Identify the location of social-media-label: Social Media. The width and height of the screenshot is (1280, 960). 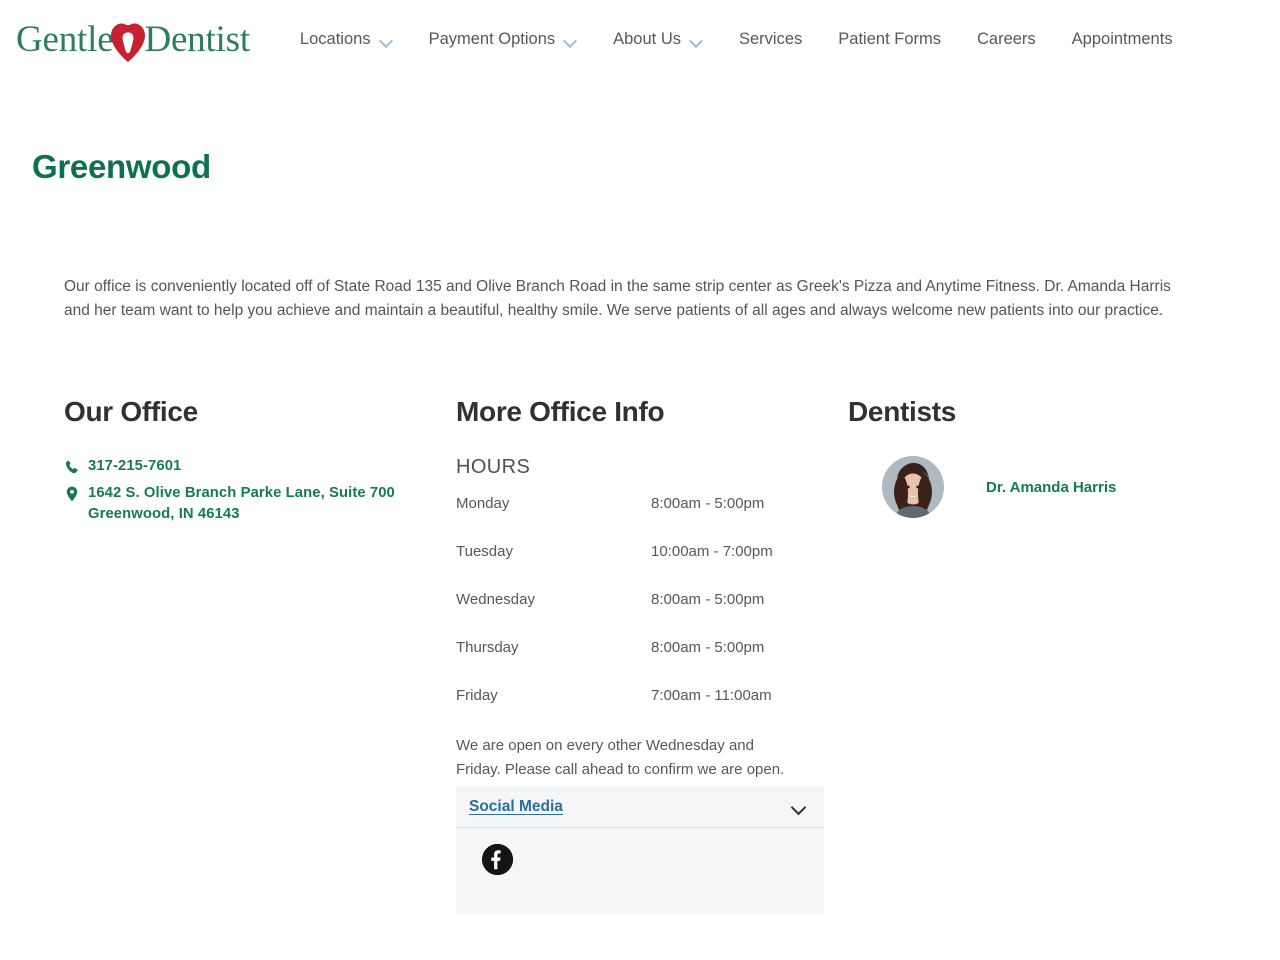
(516, 807).